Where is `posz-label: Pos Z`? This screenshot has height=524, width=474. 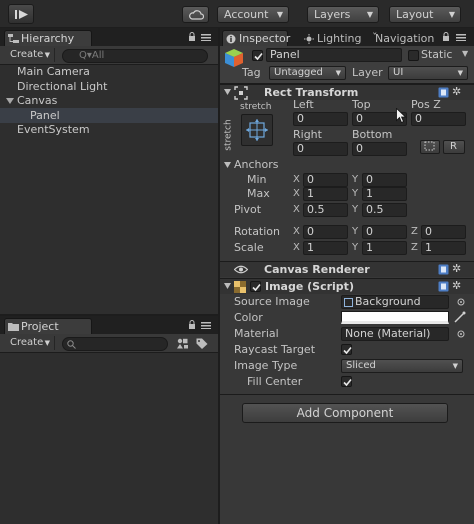 posz-label: Pos Z is located at coordinates (426, 104).